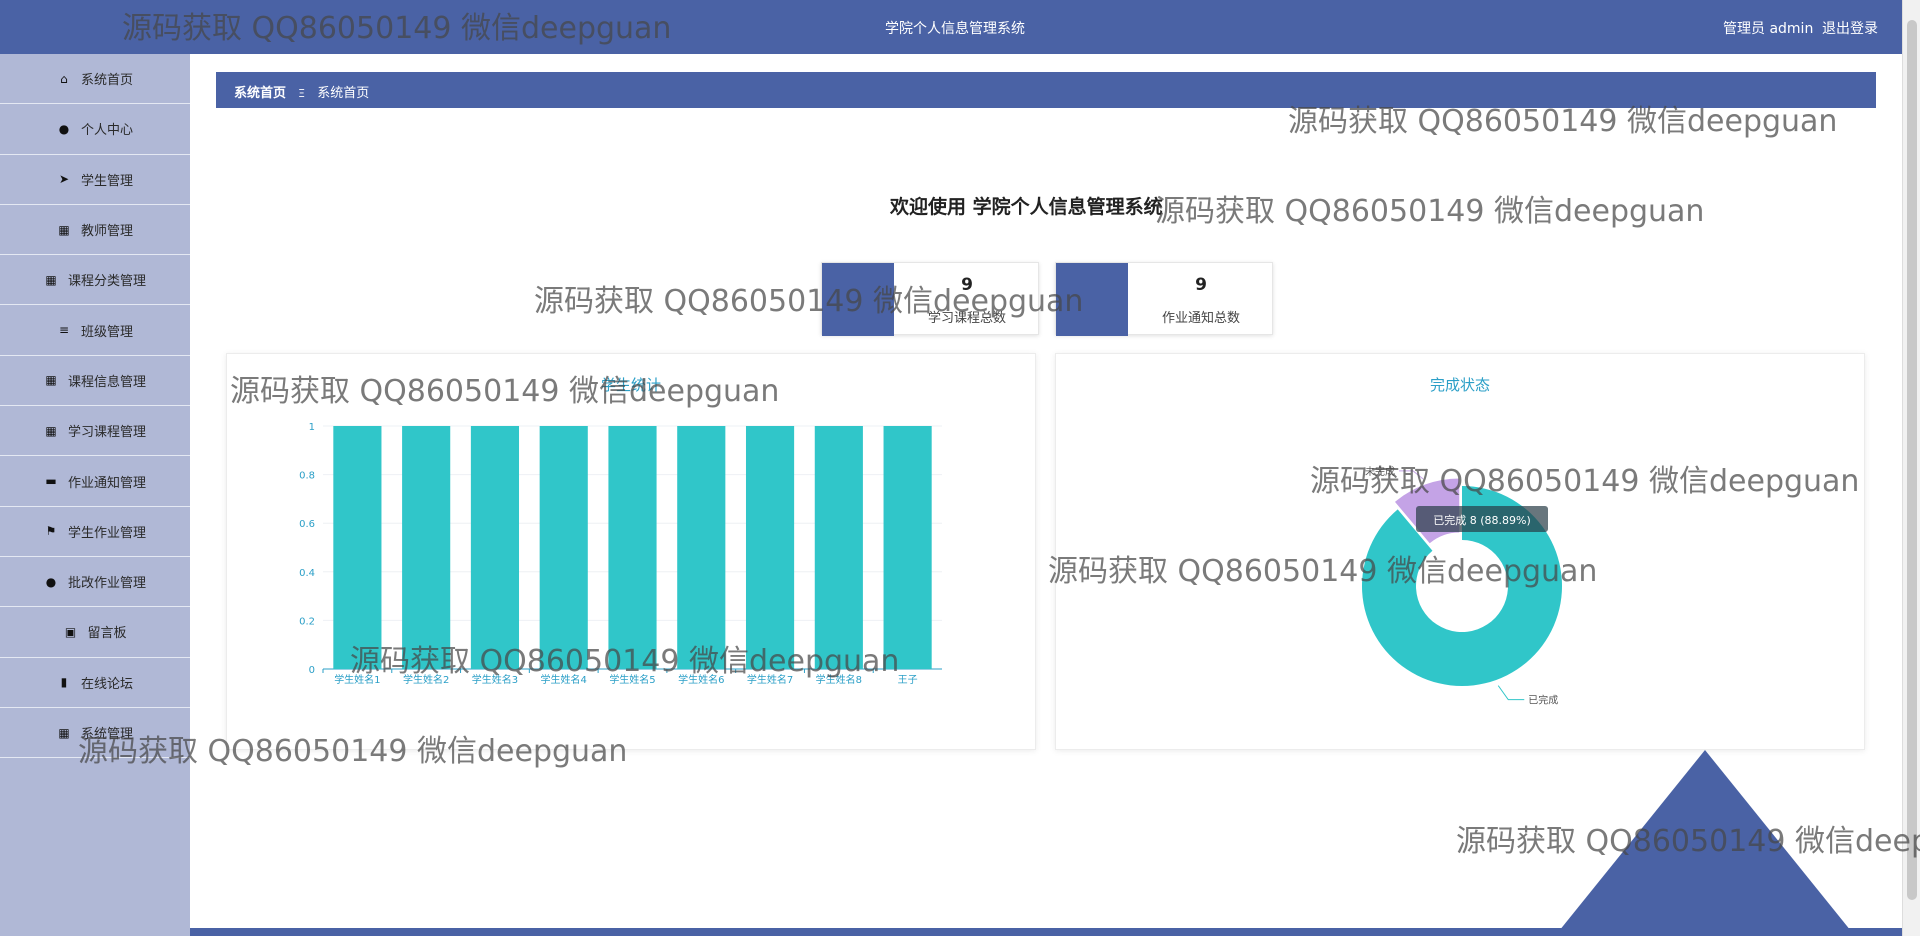 Image resolution: width=1920 pixels, height=936 pixels. What do you see at coordinates (1912, 460) in the screenshot?
I see `scrollbar-thumb` at bounding box center [1912, 460].